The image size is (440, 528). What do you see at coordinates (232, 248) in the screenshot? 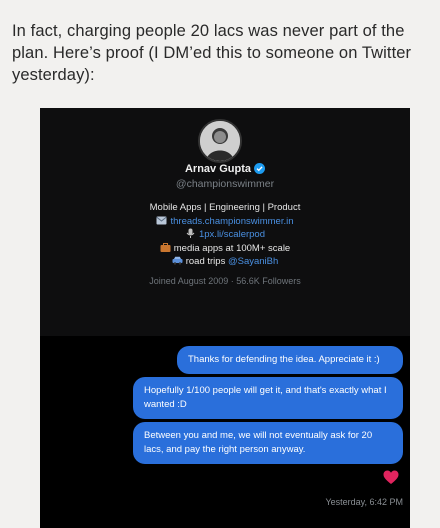
I see `bio-media-text: media apps at 100M+ scale` at bounding box center [232, 248].